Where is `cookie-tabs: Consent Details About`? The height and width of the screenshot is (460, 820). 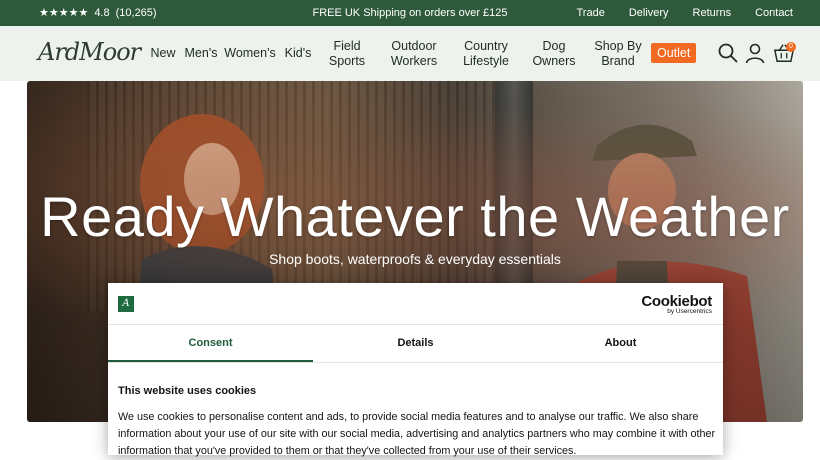
cookie-tabs: Consent Details About is located at coordinates (415, 344).